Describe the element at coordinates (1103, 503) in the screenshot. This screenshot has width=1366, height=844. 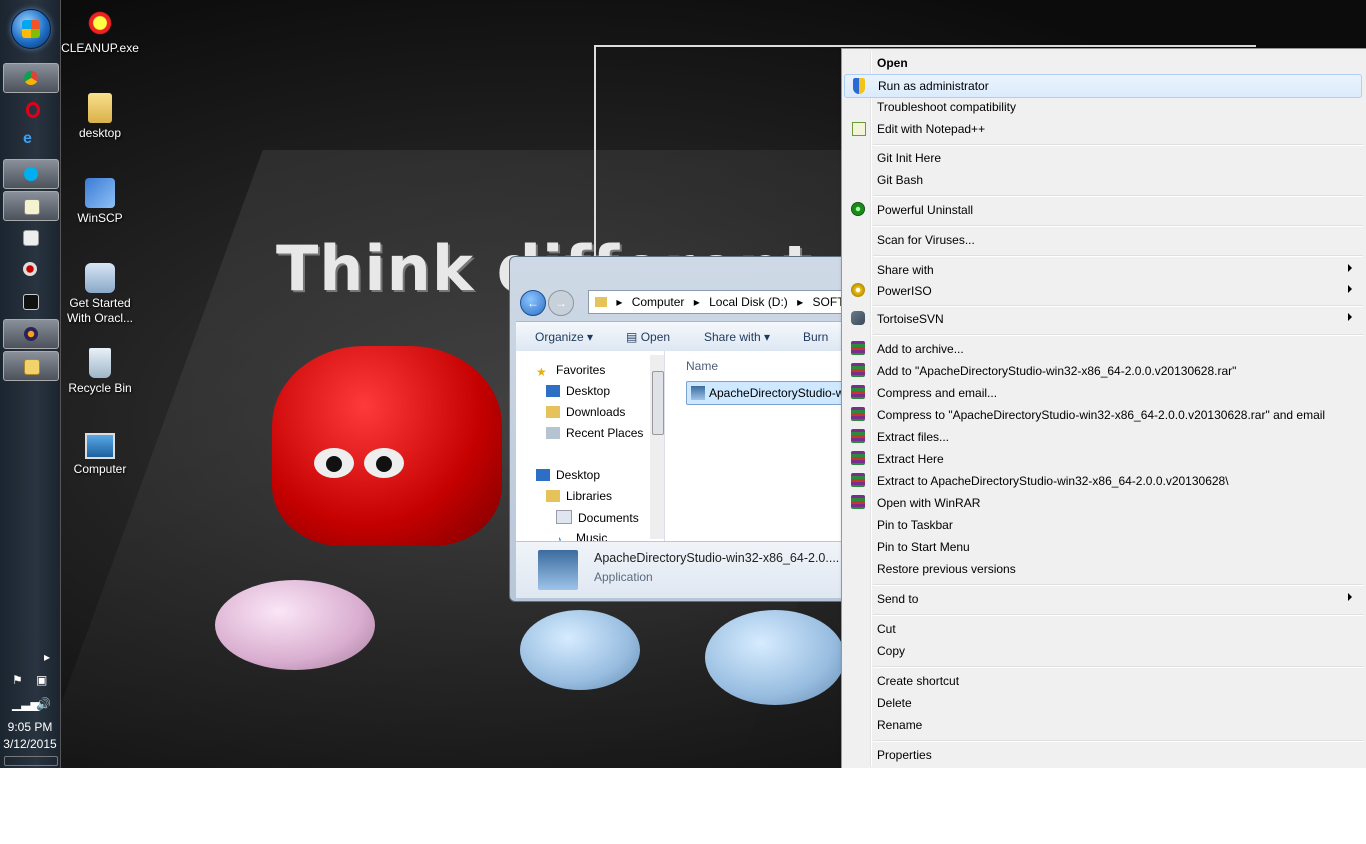
I see `menu-item-open-with-winrar: Open with WinRAR` at that location.